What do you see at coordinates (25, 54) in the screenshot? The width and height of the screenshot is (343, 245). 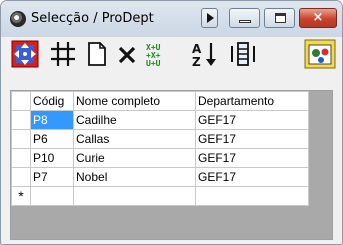 I see `move-icon` at bounding box center [25, 54].